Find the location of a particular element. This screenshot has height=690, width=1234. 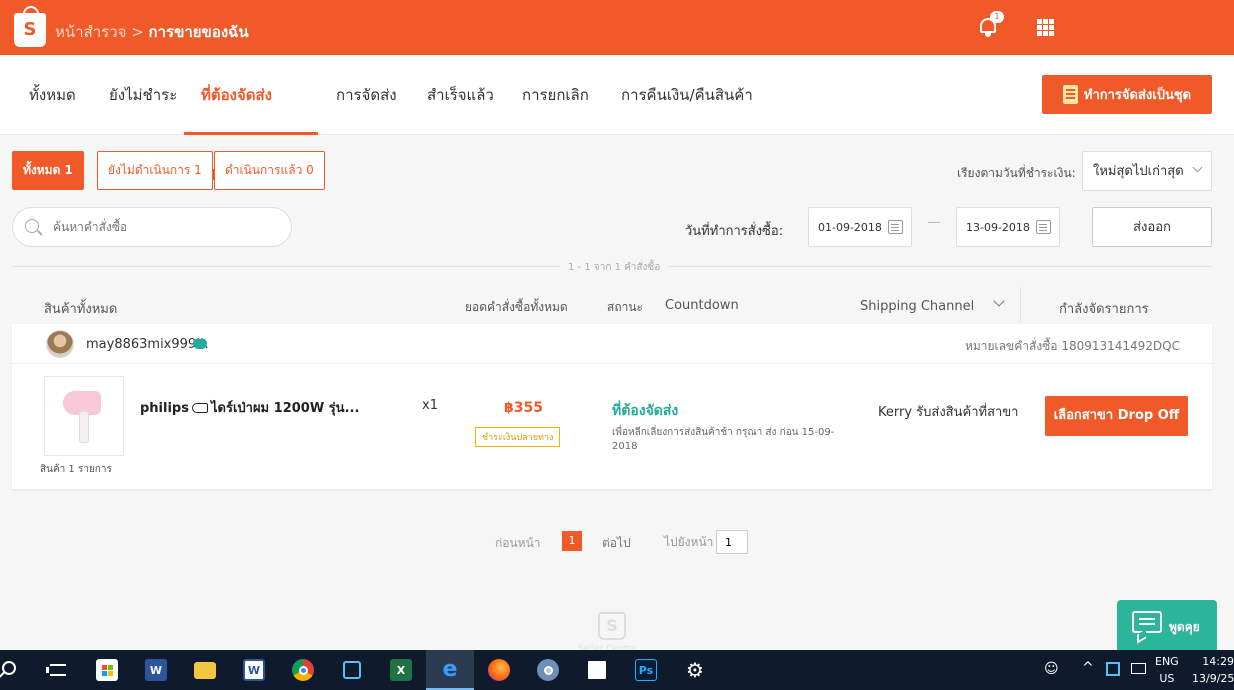

buyer-avatar is located at coordinates (60, 344).